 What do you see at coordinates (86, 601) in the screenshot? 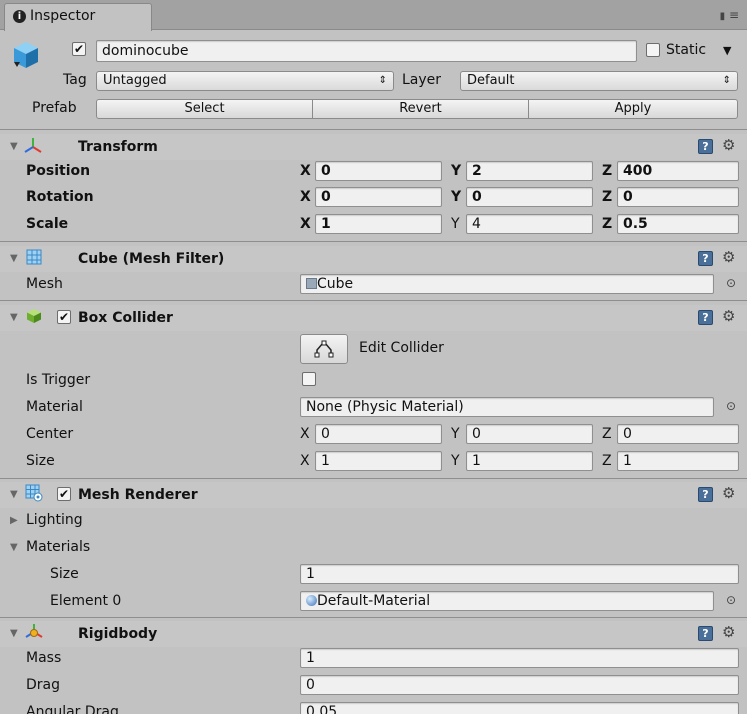
I see `element0-label: Element 0` at bounding box center [86, 601].